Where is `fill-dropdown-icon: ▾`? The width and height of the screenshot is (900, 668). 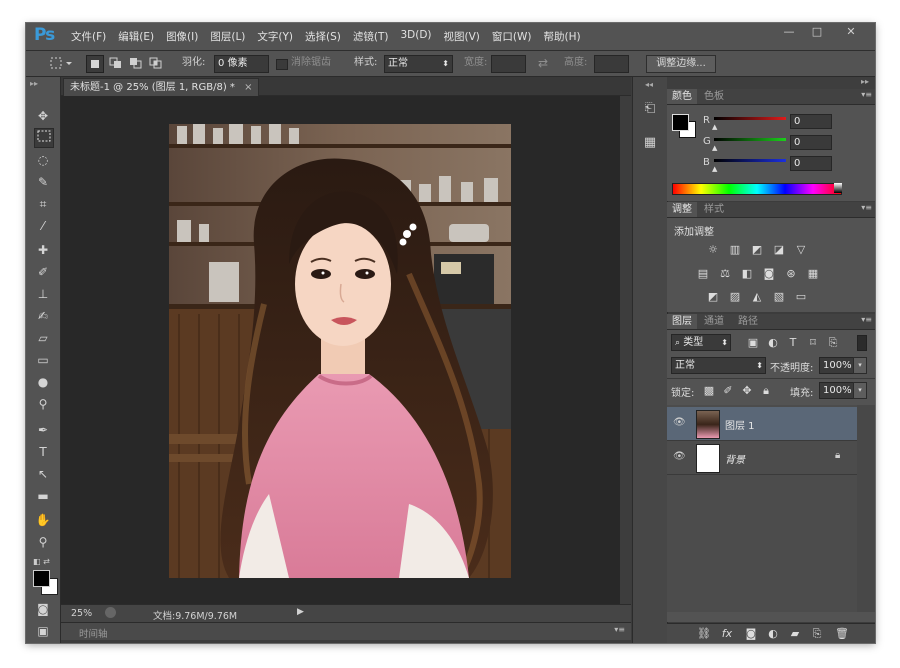
fill-dropdown-icon: ▾ is located at coordinates (860, 390).